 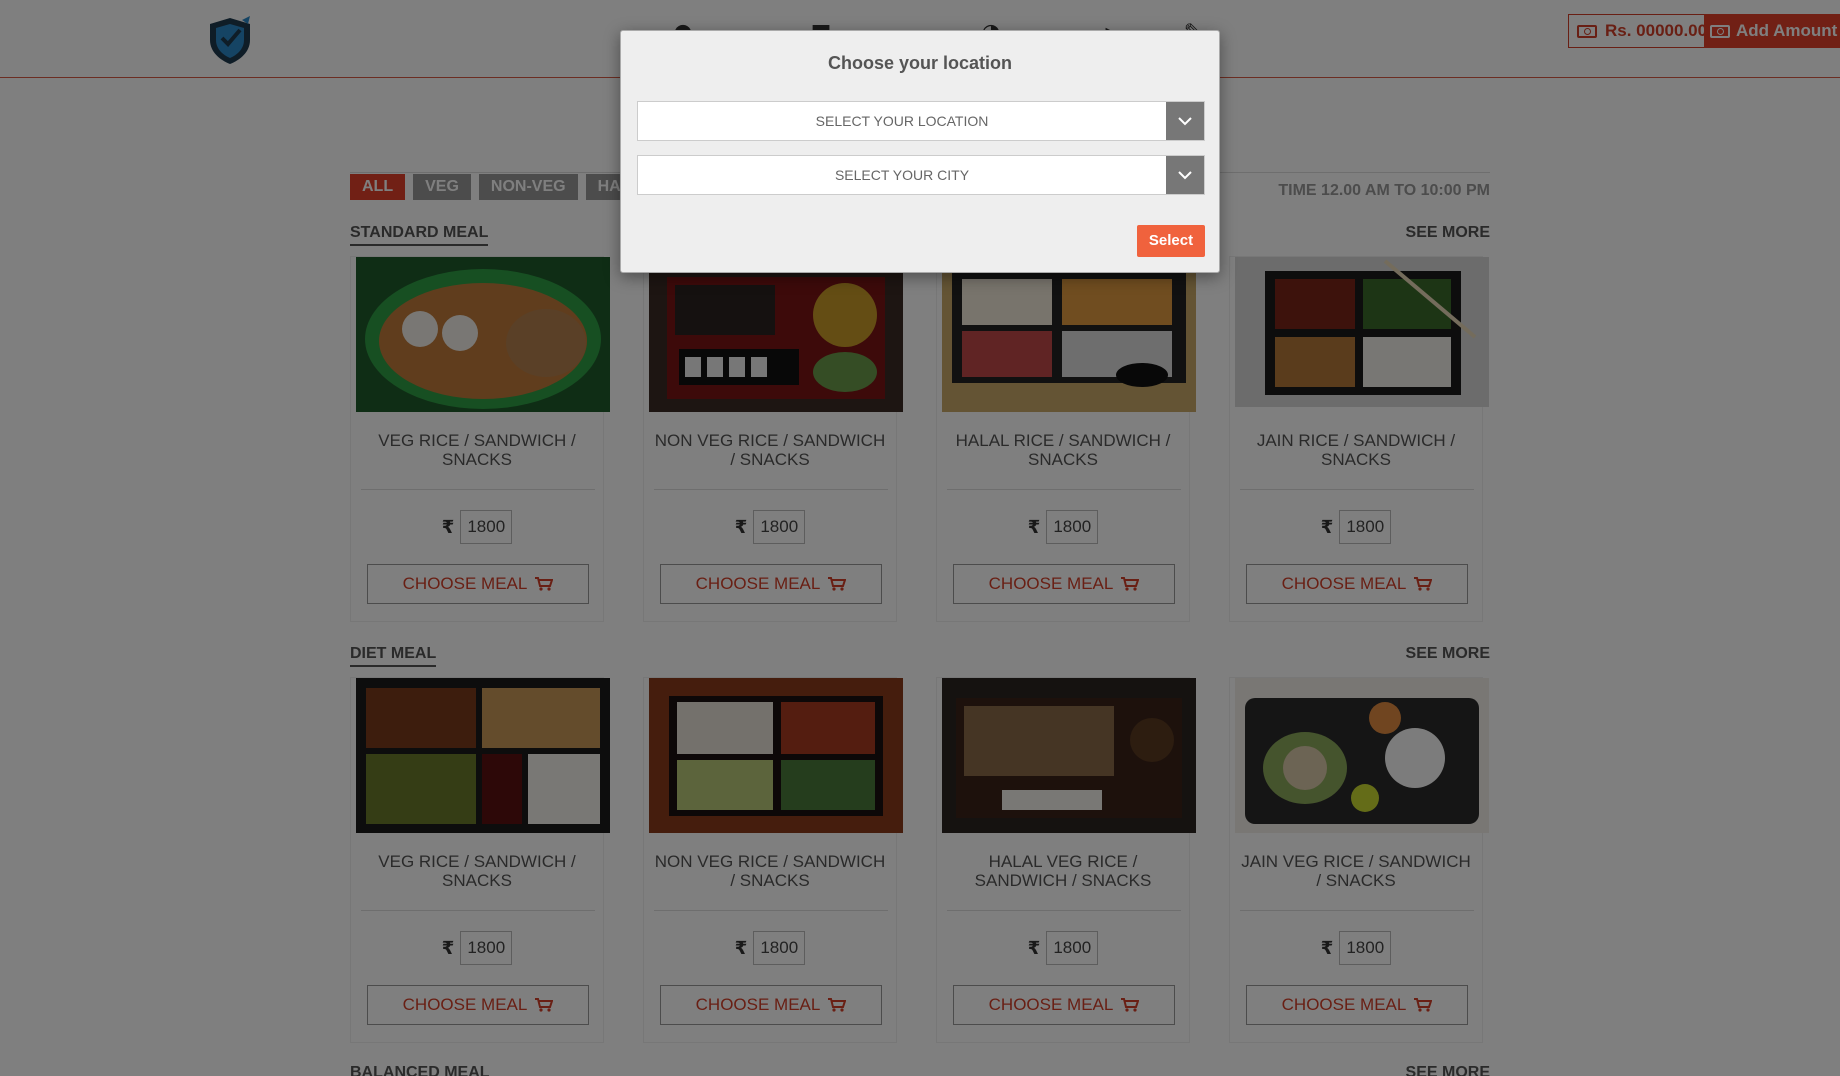 I want to click on select-button: Select, so click(x=1171, y=241).